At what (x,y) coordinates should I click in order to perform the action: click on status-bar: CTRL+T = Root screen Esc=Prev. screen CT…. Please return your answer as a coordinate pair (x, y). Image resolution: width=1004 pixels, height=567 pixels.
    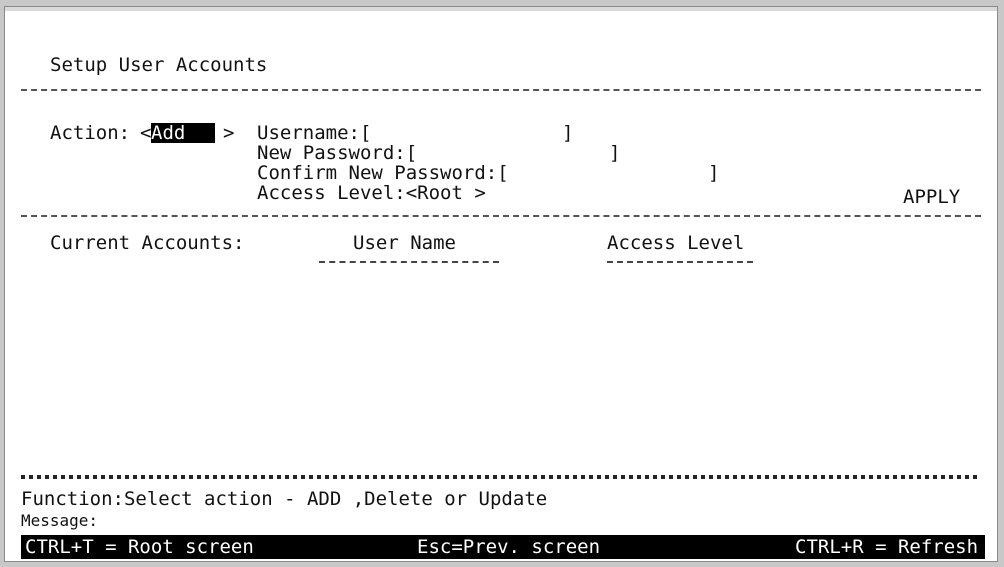
    Looking at the image, I should click on (503, 547).